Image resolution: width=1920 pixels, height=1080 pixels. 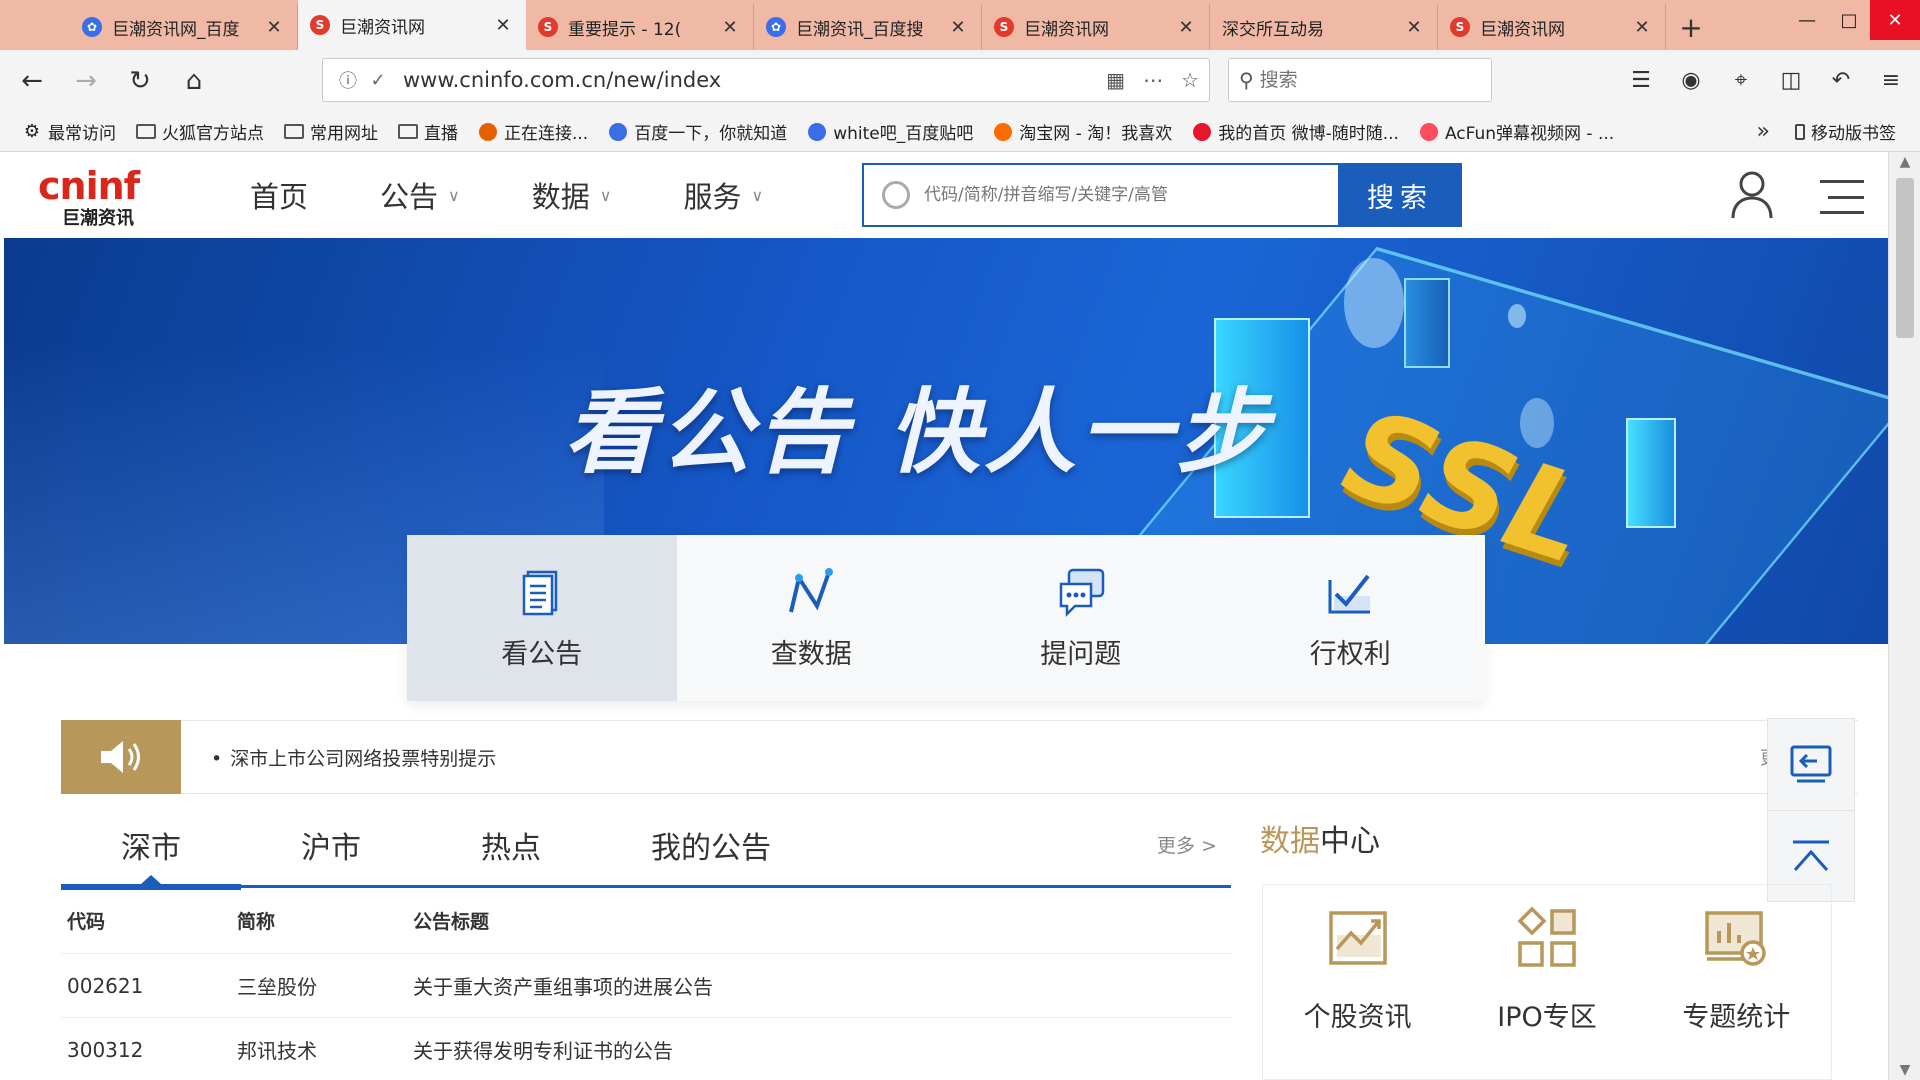 What do you see at coordinates (1736, 982) in the screenshot?
I see `data-center-item: 专题统计` at bounding box center [1736, 982].